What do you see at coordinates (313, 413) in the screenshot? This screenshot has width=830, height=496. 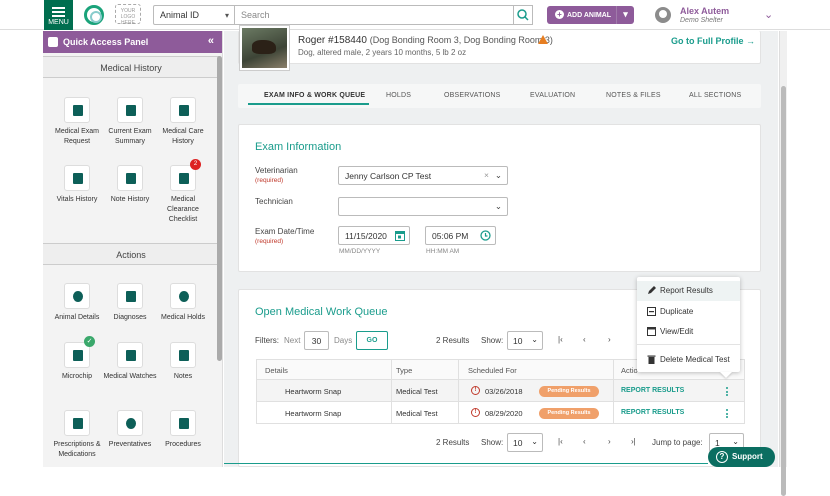 I see `row-details: Heartworm Snap` at bounding box center [313, 413].